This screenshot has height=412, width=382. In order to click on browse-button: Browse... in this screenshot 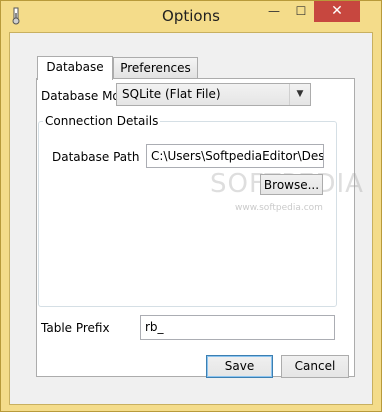, I will do `click(291, 184)`.